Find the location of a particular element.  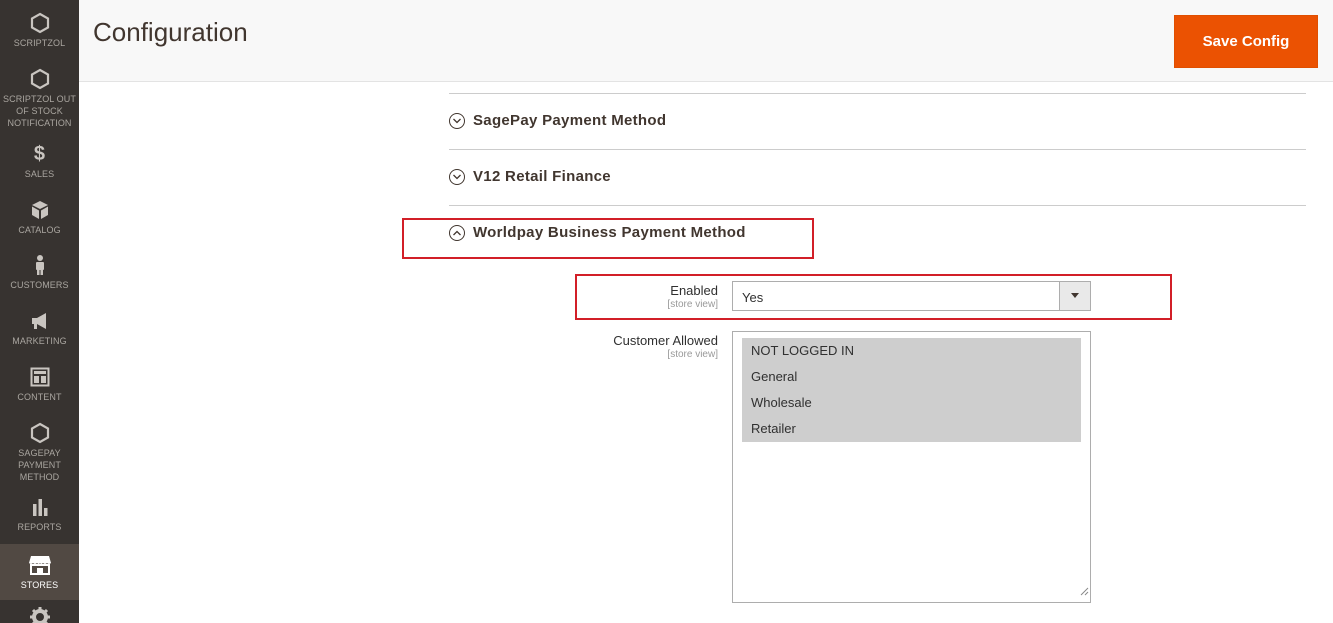

nav-item-sales: $ SALES is located at coordinates (39, 161).